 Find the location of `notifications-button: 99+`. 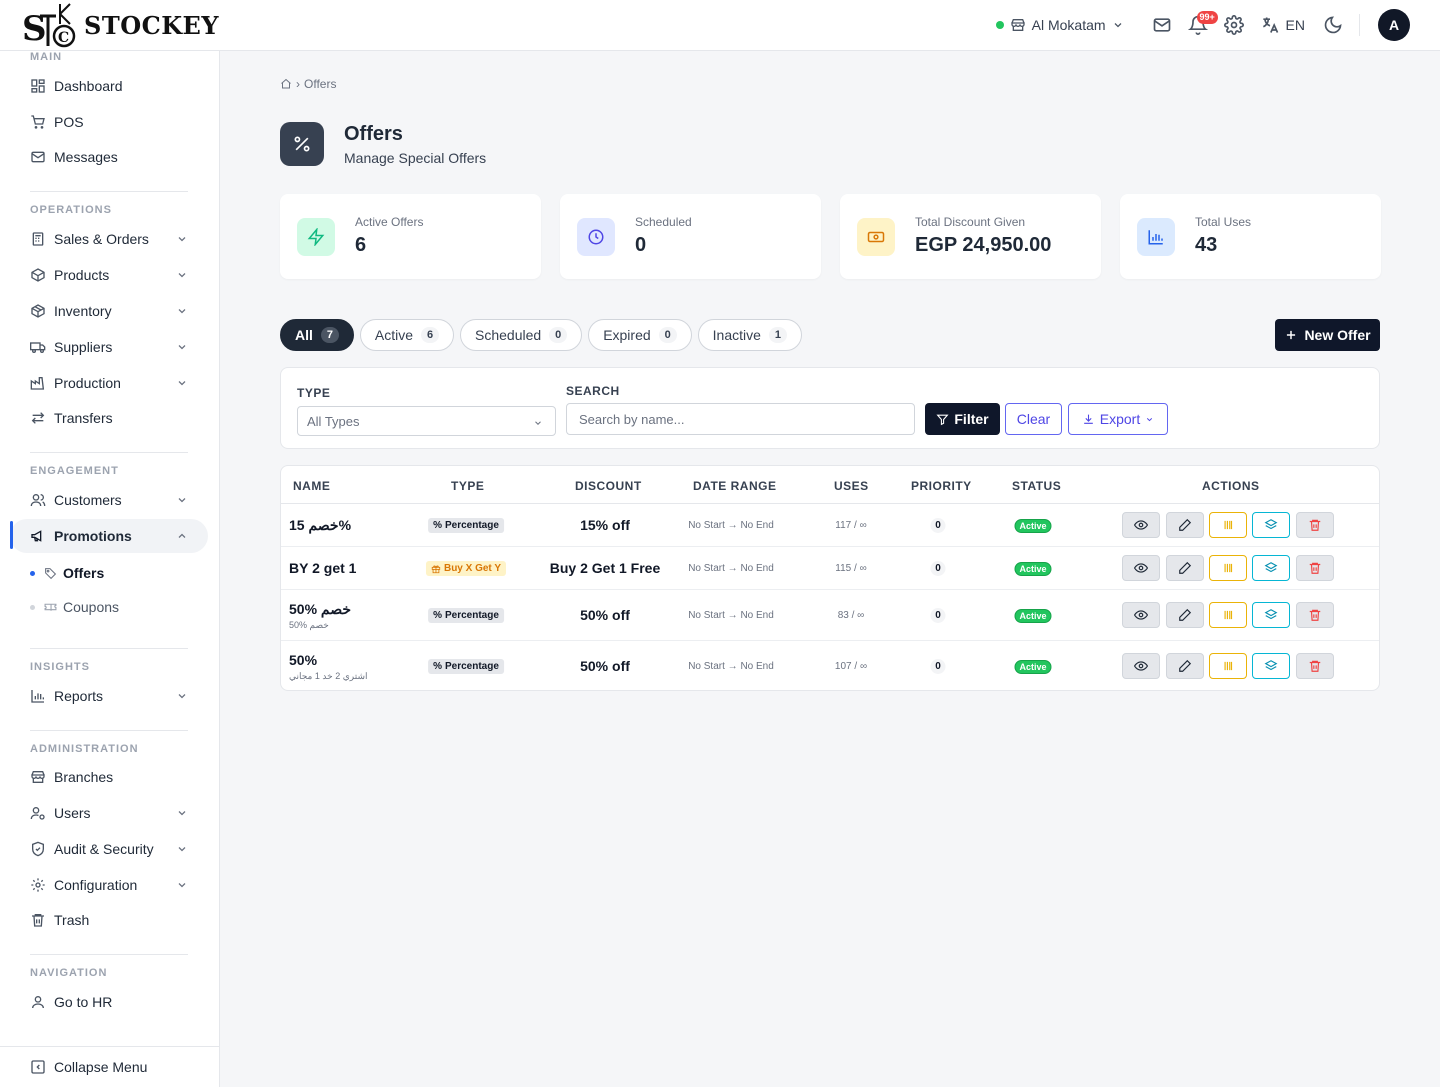

notifications-button: 99+ is located at coordinates (1199, 25).